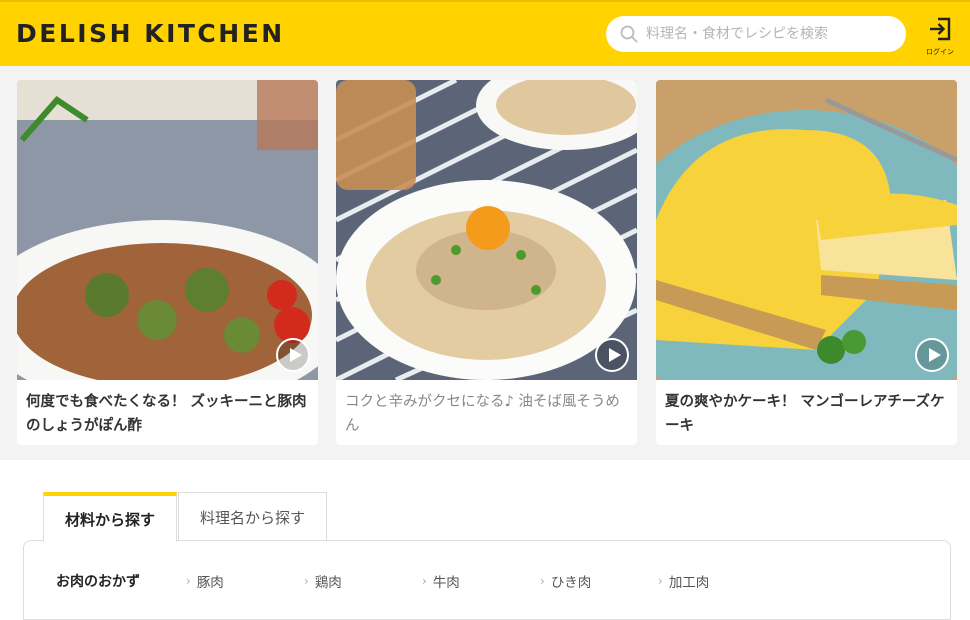  Describe the element at coordinates (482, 414) in the screenshot. I see `recipe-title: コクと辛みがクセになる♪ 油そば風そうめん` at that location.